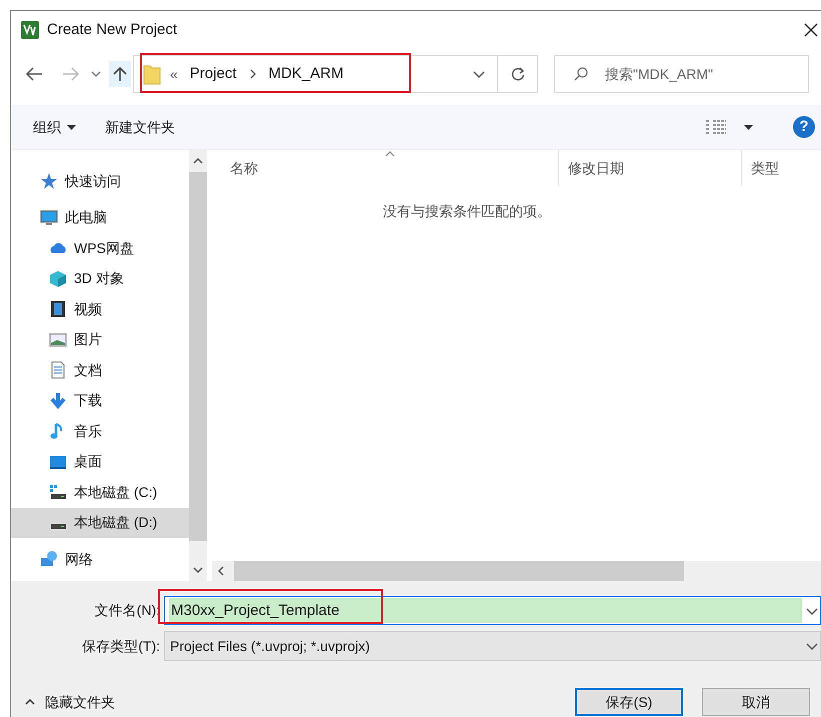 This screenshot has width=821, height=717. What do you see at coordinates (517, 74) in the screenshot?
I see `refresh-icon` at bounding box center [517, 74].